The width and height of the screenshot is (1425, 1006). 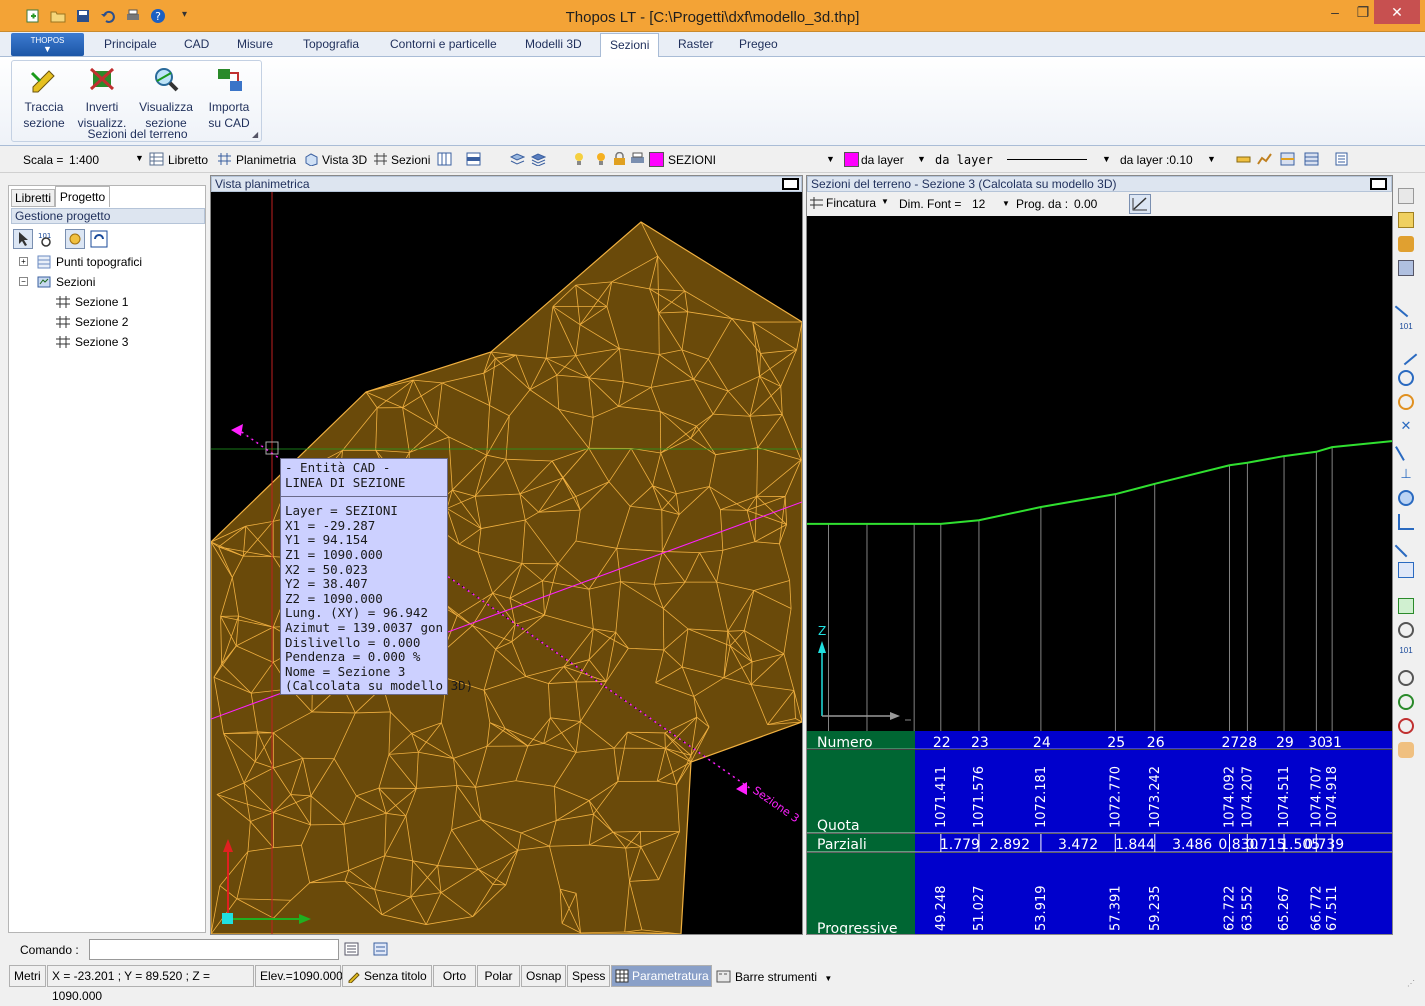 What do you see at coordinates (601, 159) in the screenshot?
I see `light-bulb-icon` at bounding box center [601, 159].